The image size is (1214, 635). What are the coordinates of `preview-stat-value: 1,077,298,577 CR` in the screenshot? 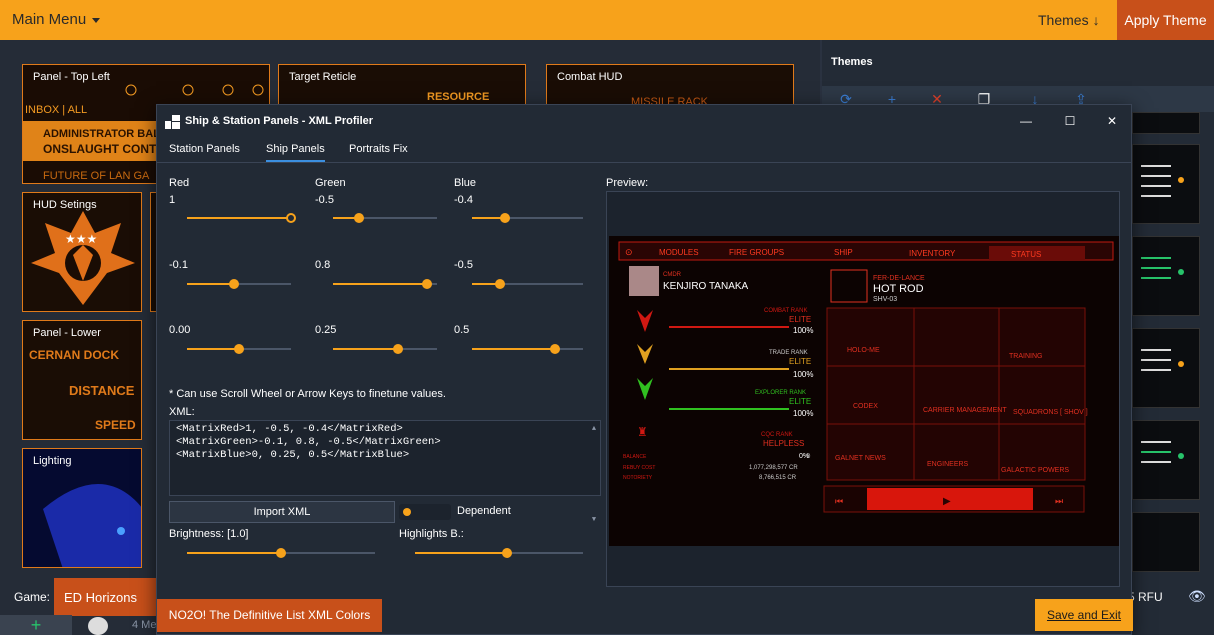 It's located at (773, 468).